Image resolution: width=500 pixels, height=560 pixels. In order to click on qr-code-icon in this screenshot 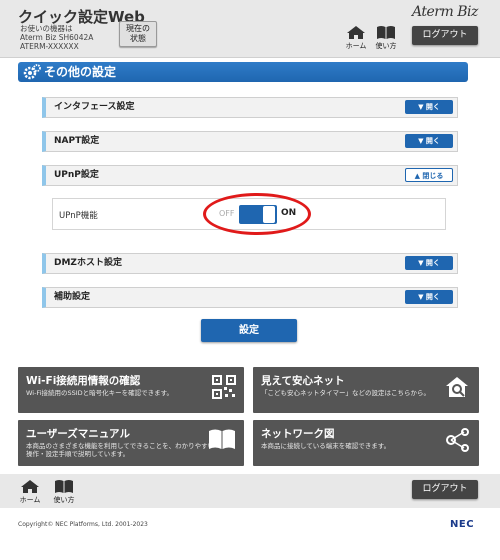, I will do `click(224, 387)`.